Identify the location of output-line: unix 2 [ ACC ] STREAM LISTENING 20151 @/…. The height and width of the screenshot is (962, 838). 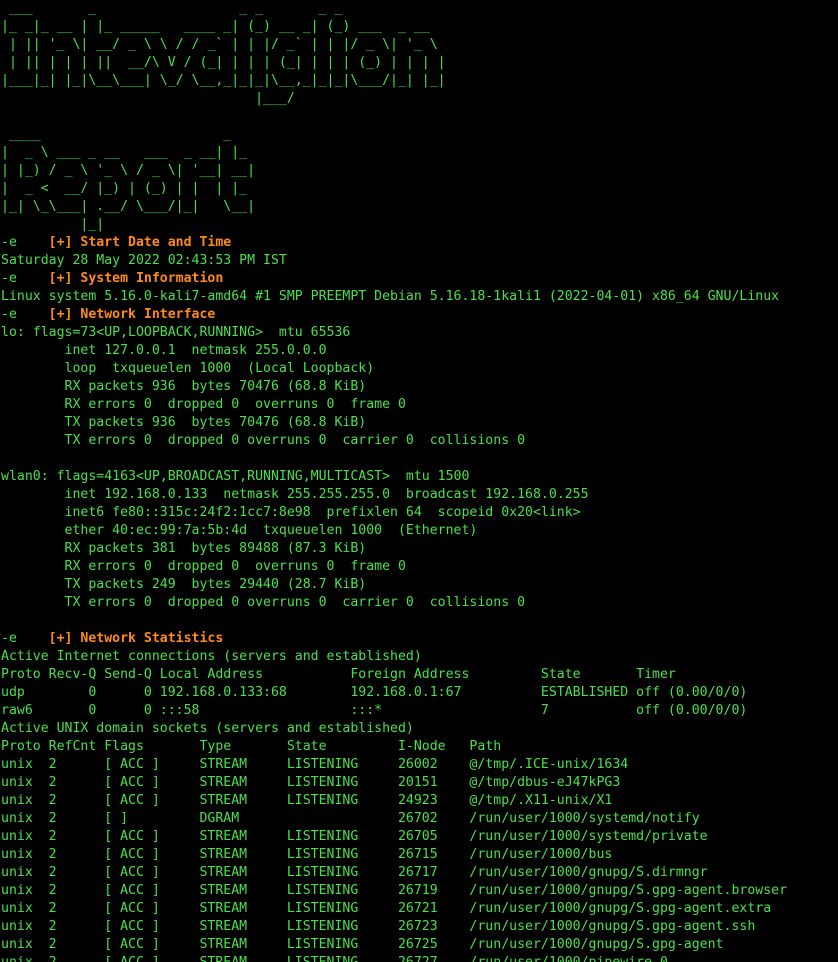
(311, 782).